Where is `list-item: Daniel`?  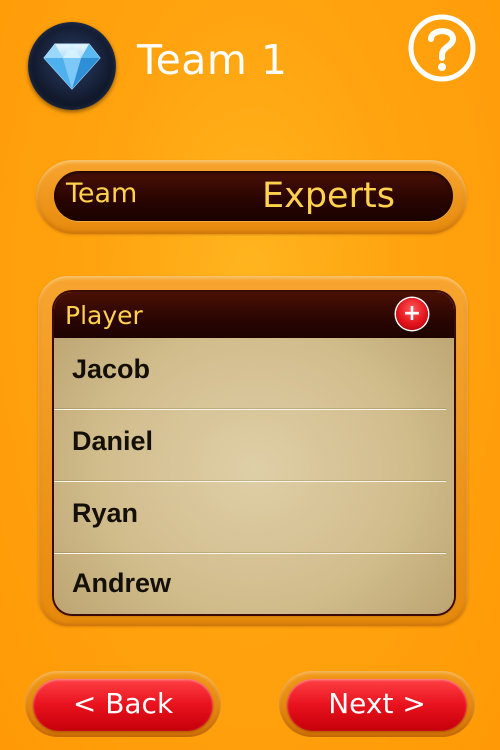 list-item: Daniel is located at coordinates (254, 446).